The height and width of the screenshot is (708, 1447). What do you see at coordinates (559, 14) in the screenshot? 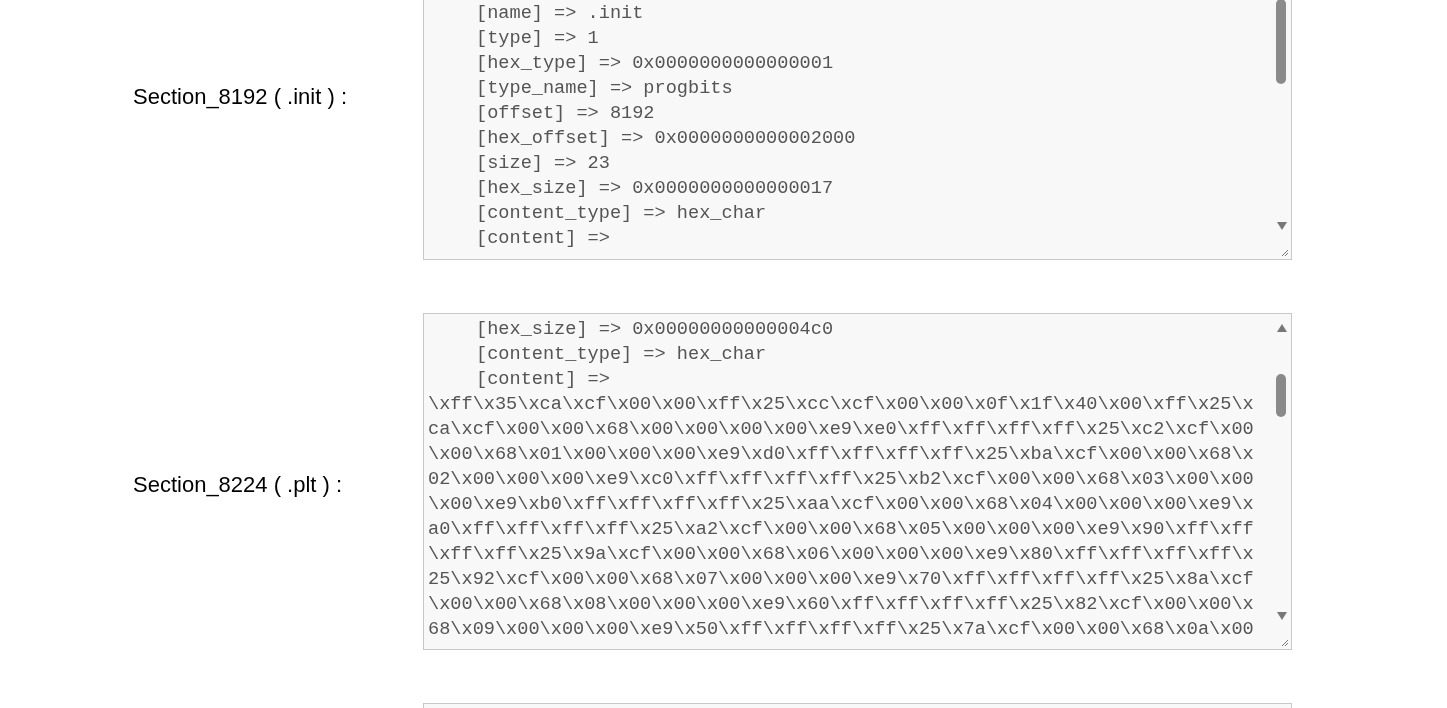
I see `text-line: [name] => .init` at bounding box center [559, 14].